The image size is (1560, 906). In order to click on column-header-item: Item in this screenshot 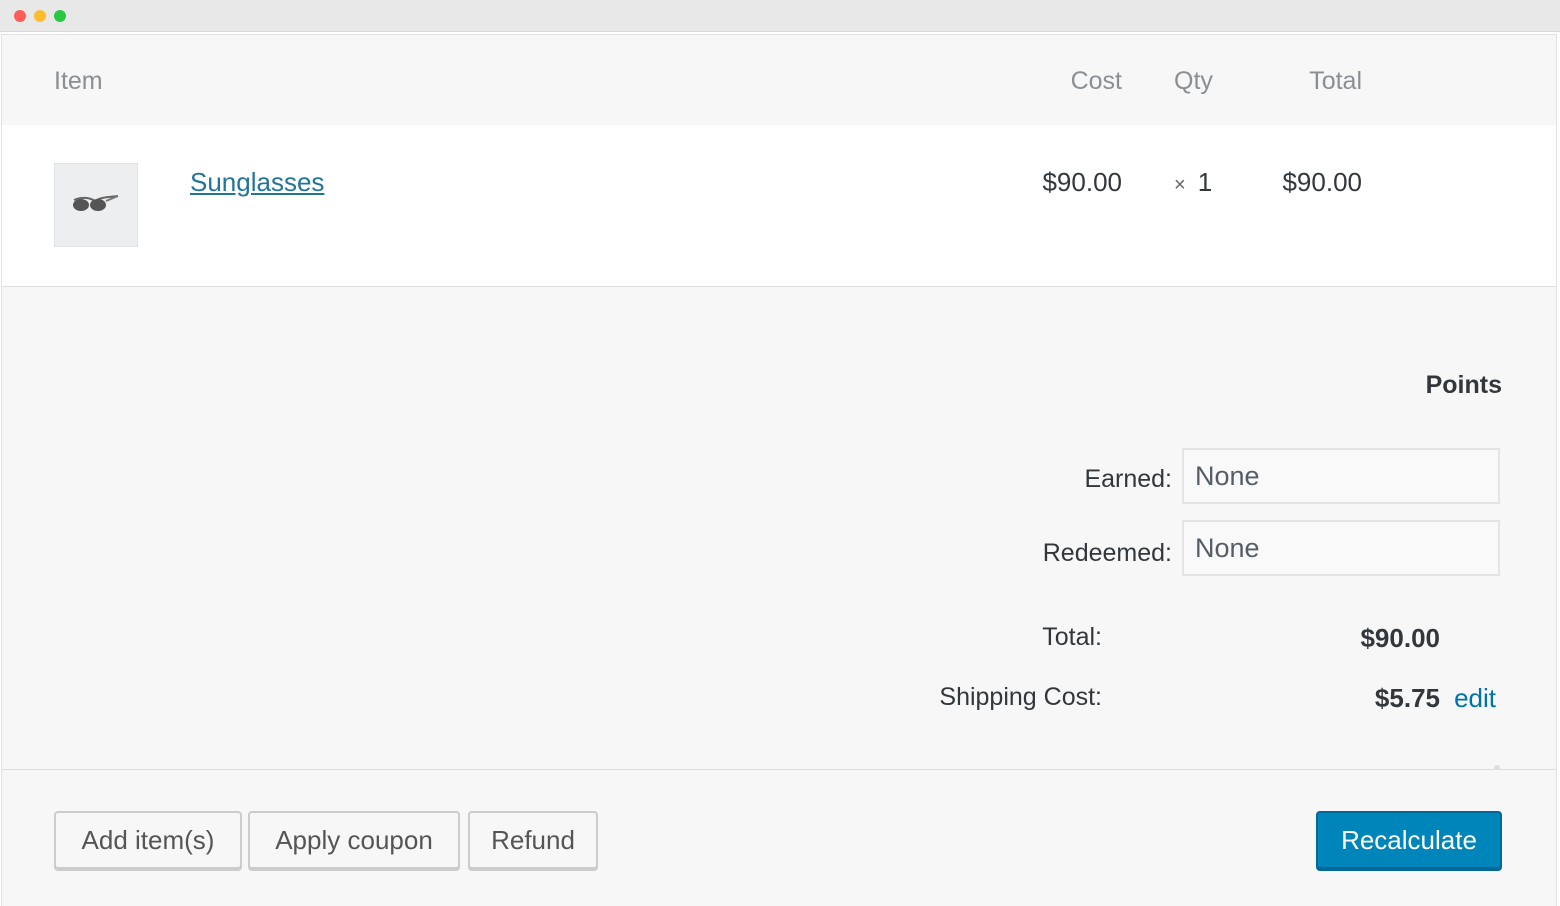, I will do `click(78, 81)`.